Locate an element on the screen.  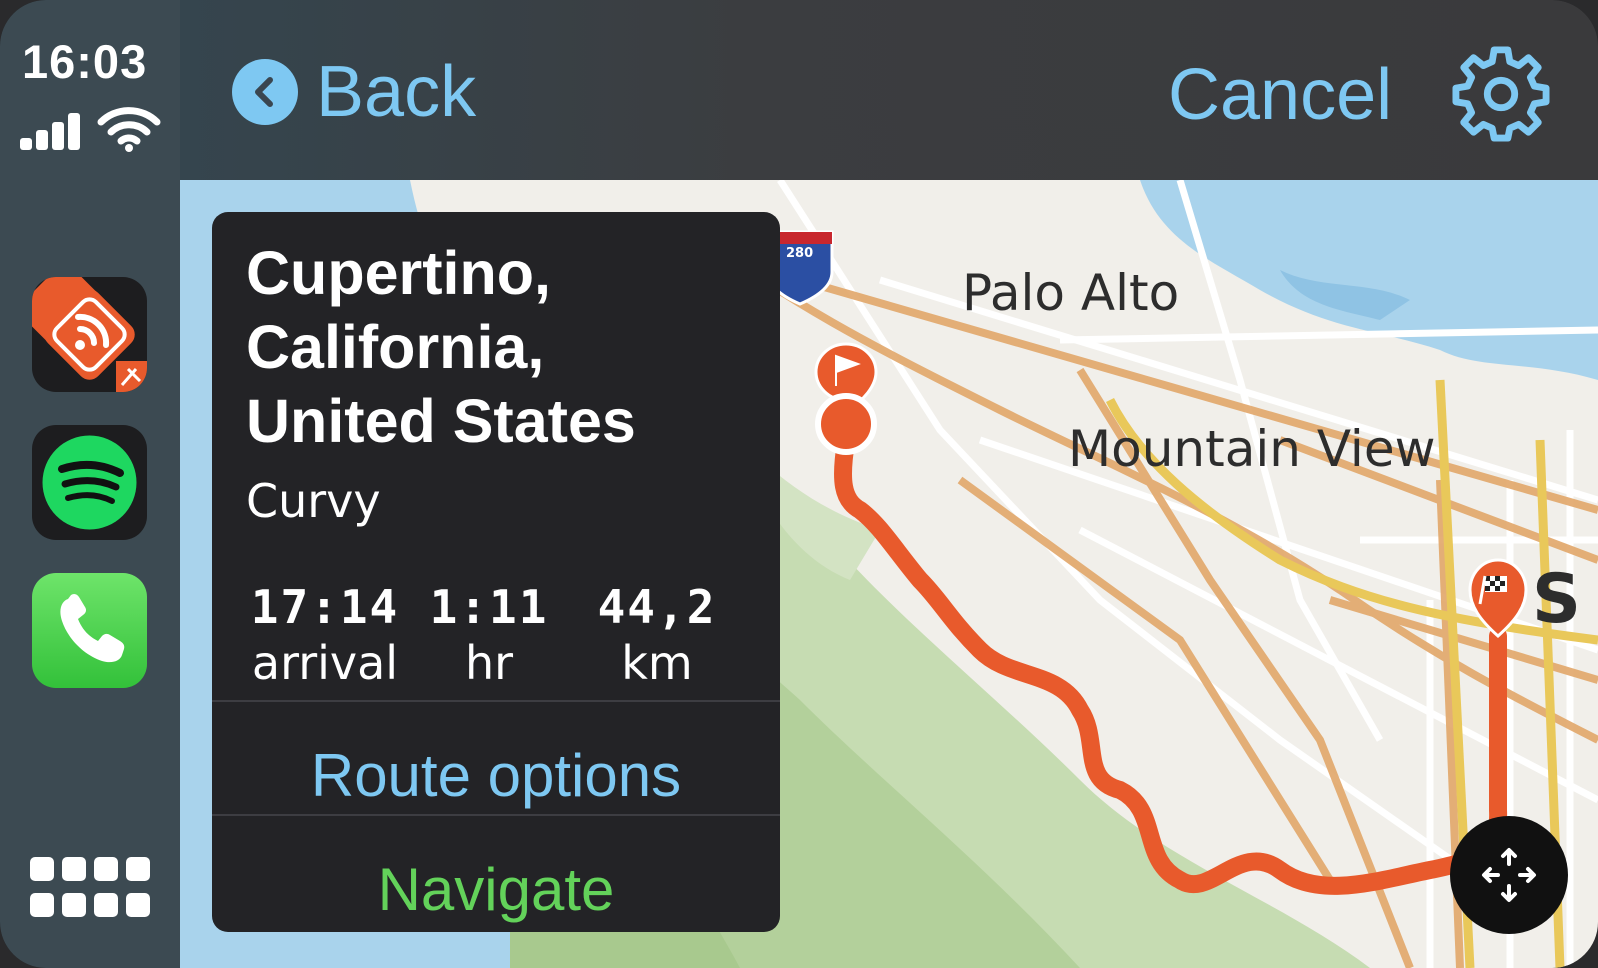
destination-line-3: United States is located at coordinates (441, 421).